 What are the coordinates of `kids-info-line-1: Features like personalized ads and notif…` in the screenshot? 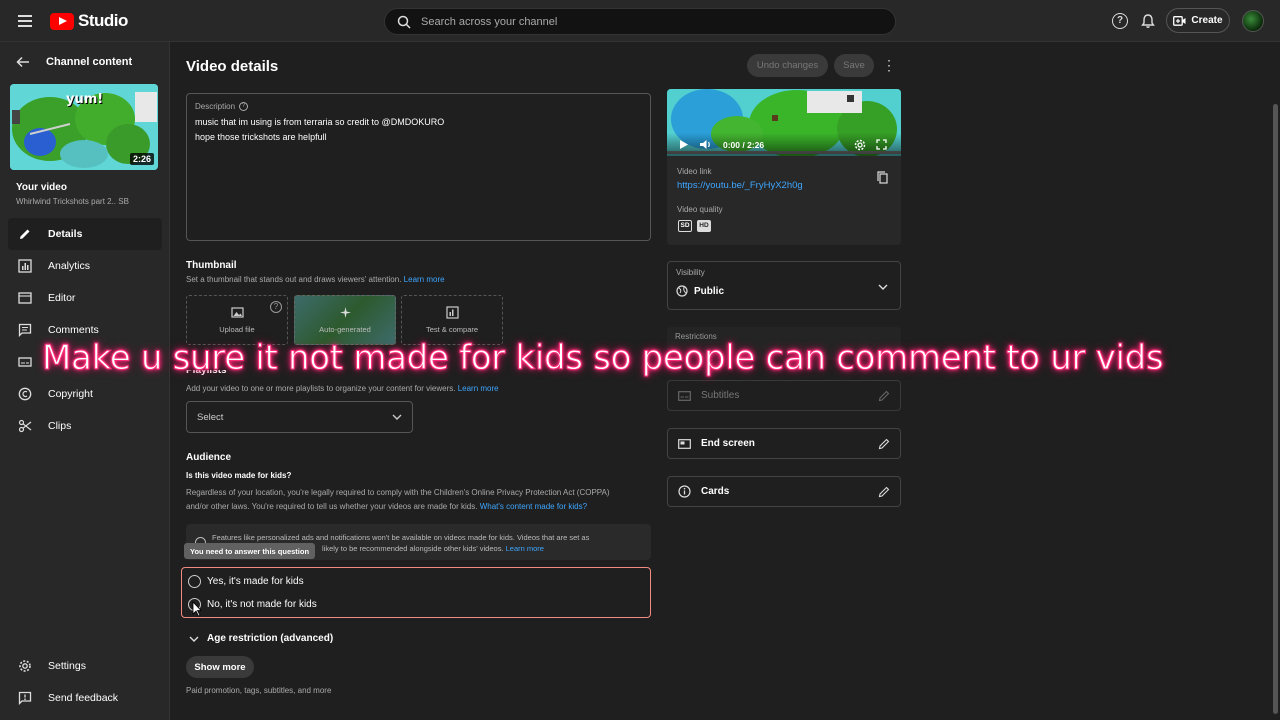 It's located at (401, 537).